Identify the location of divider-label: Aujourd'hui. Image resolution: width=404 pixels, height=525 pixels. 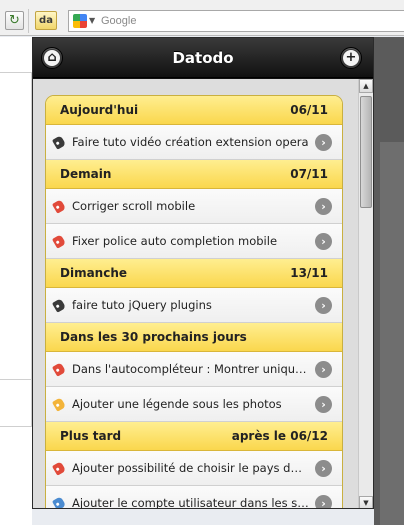
(99, 110).